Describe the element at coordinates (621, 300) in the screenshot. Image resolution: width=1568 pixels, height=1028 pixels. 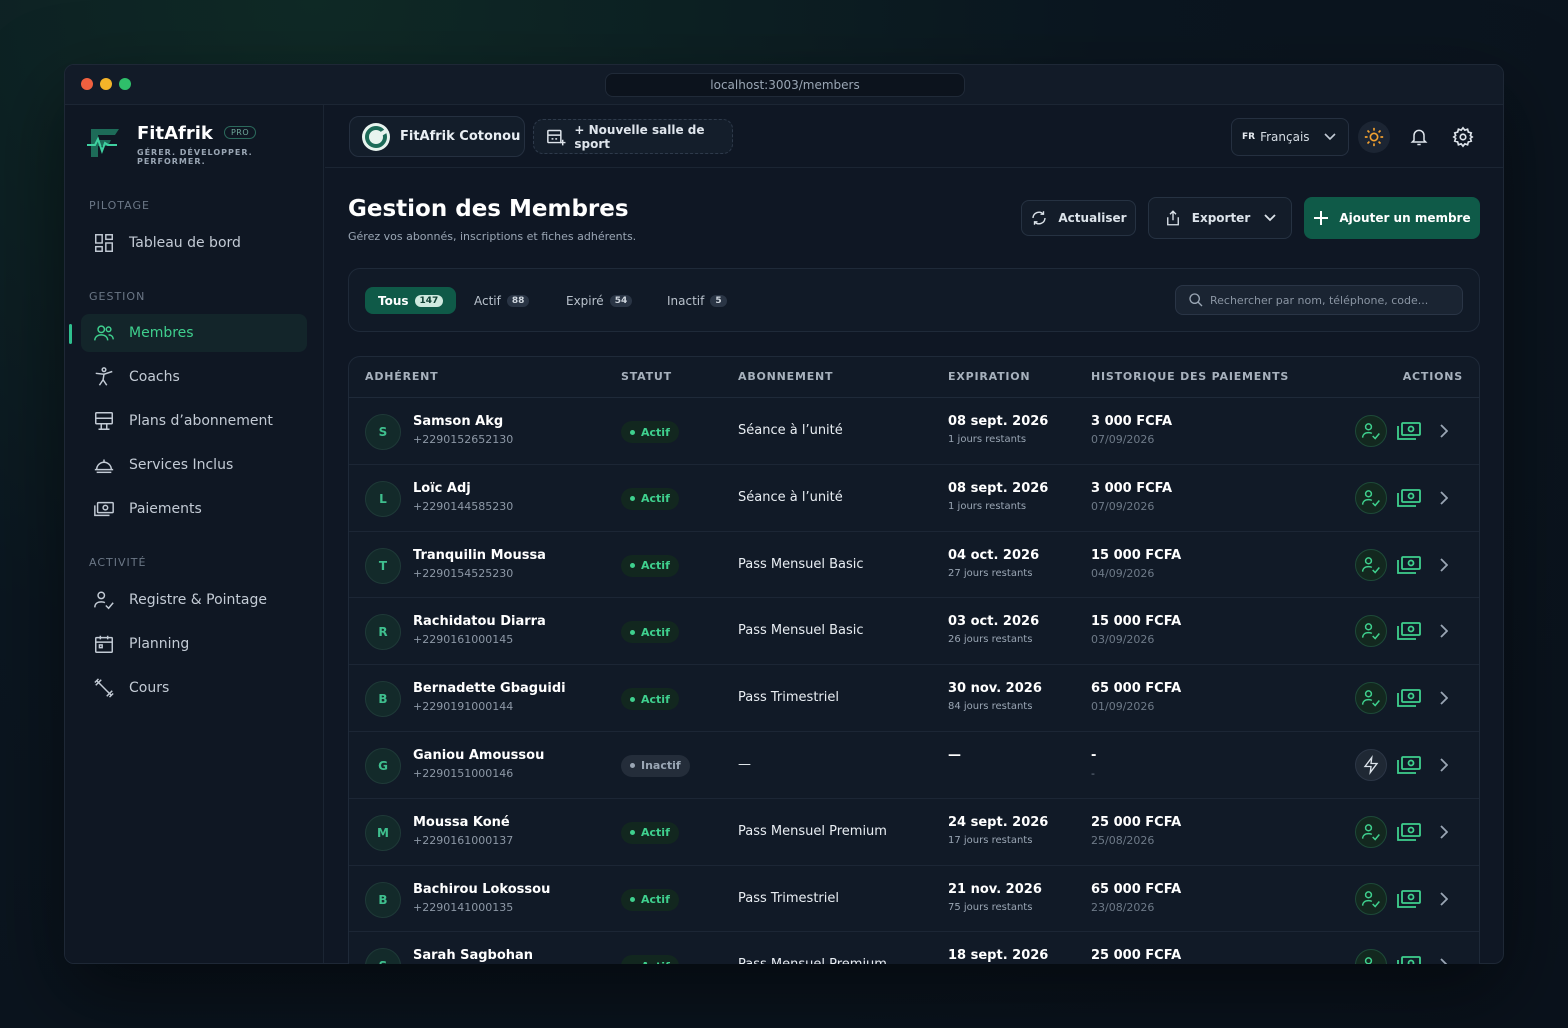
I see `tab-count: 54` at that location.